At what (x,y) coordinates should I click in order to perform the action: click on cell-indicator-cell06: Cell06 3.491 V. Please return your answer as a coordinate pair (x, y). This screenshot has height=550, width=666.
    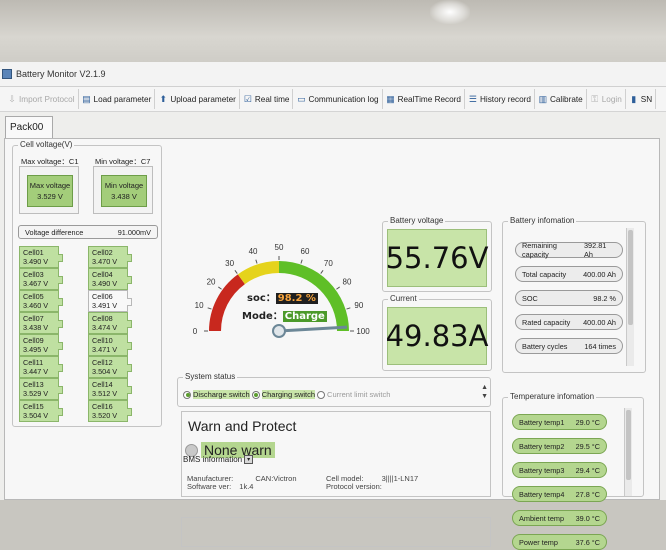
    Looking at the image, I should click on (110, 301).